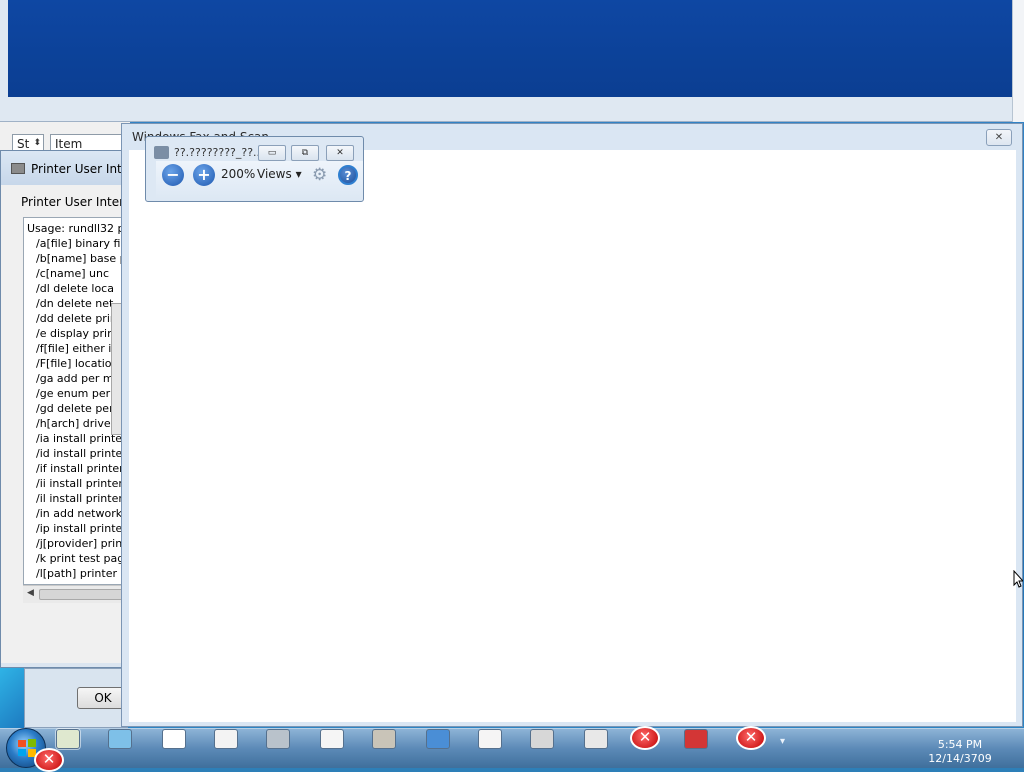  I want to click on mail-icon, so click(438, 739).